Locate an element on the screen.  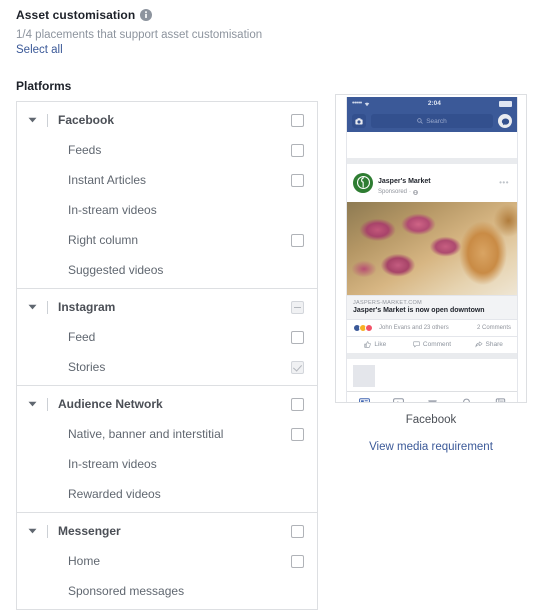
placement-checkbox-feed is located at coordinates (297, 337).